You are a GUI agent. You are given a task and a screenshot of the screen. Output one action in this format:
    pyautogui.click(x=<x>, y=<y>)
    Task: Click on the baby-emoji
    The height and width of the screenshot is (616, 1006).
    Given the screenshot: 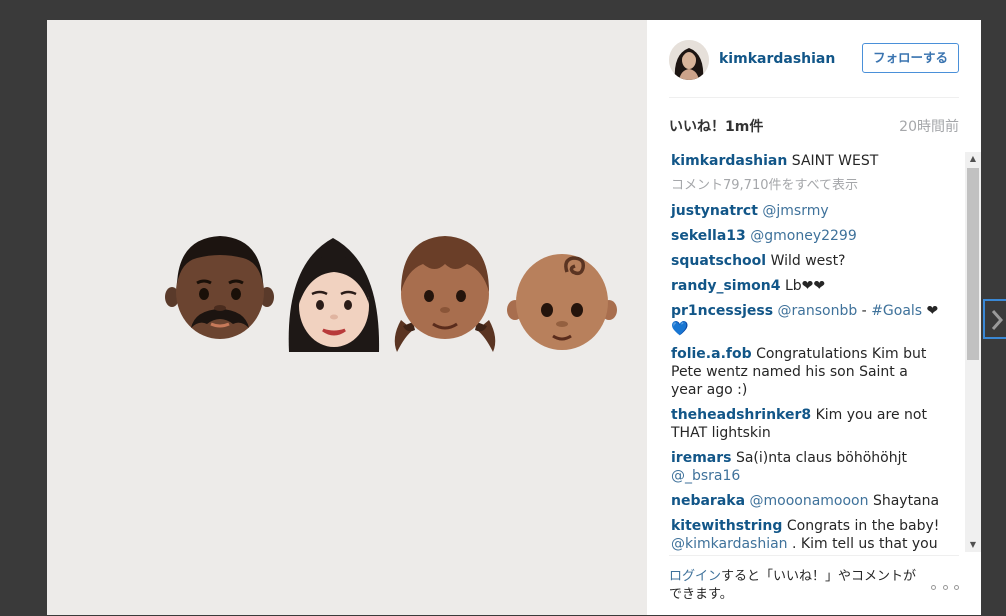 What is the action you would take?
    pyautogui.click(x=562, y=302)
    